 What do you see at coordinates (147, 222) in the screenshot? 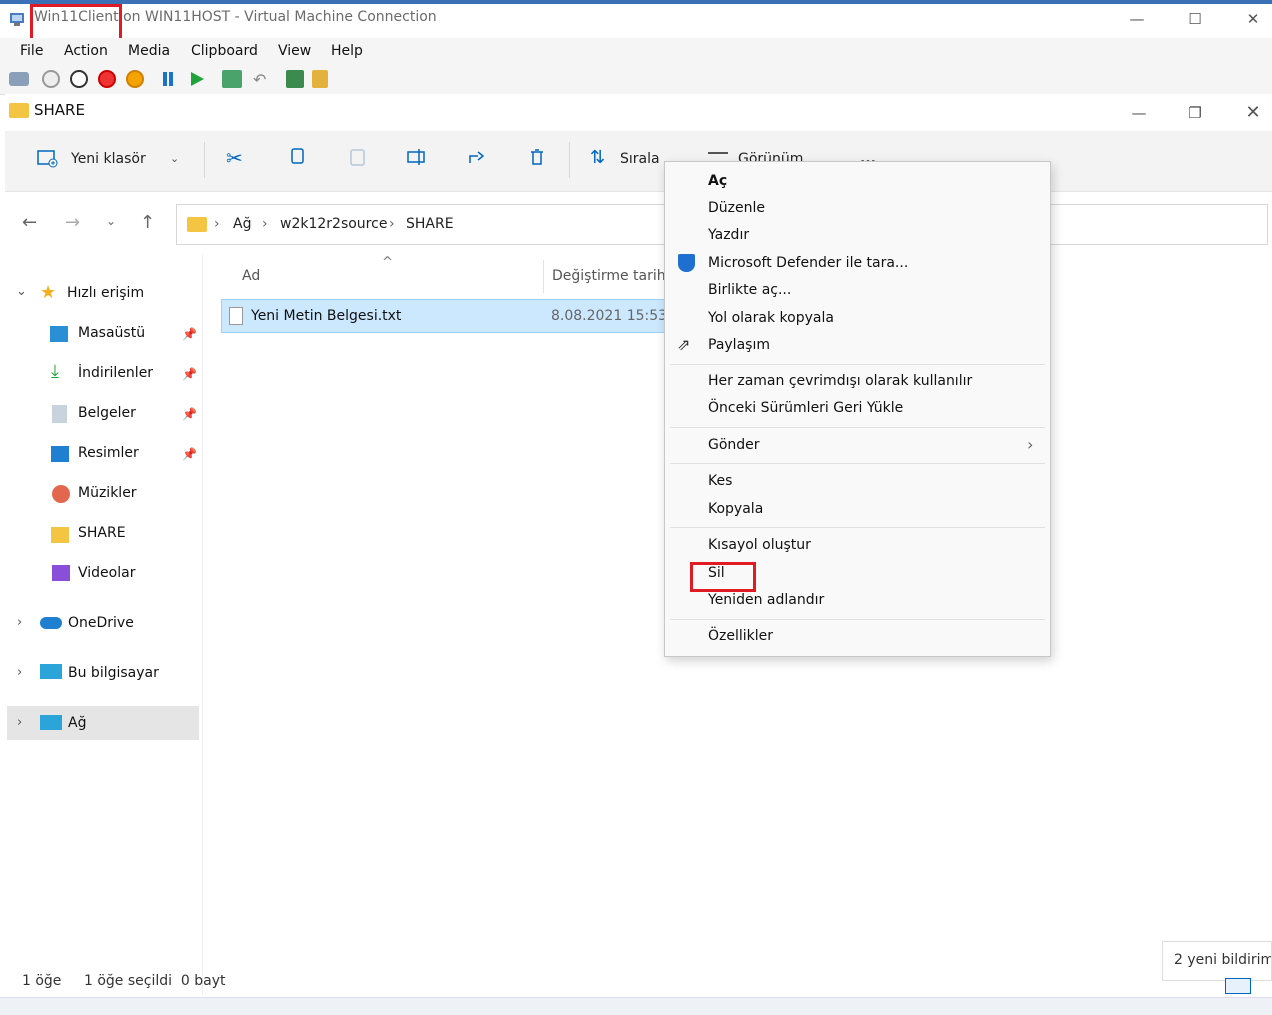
I see `up-icon: ↑` at bounding box center [147, 222].